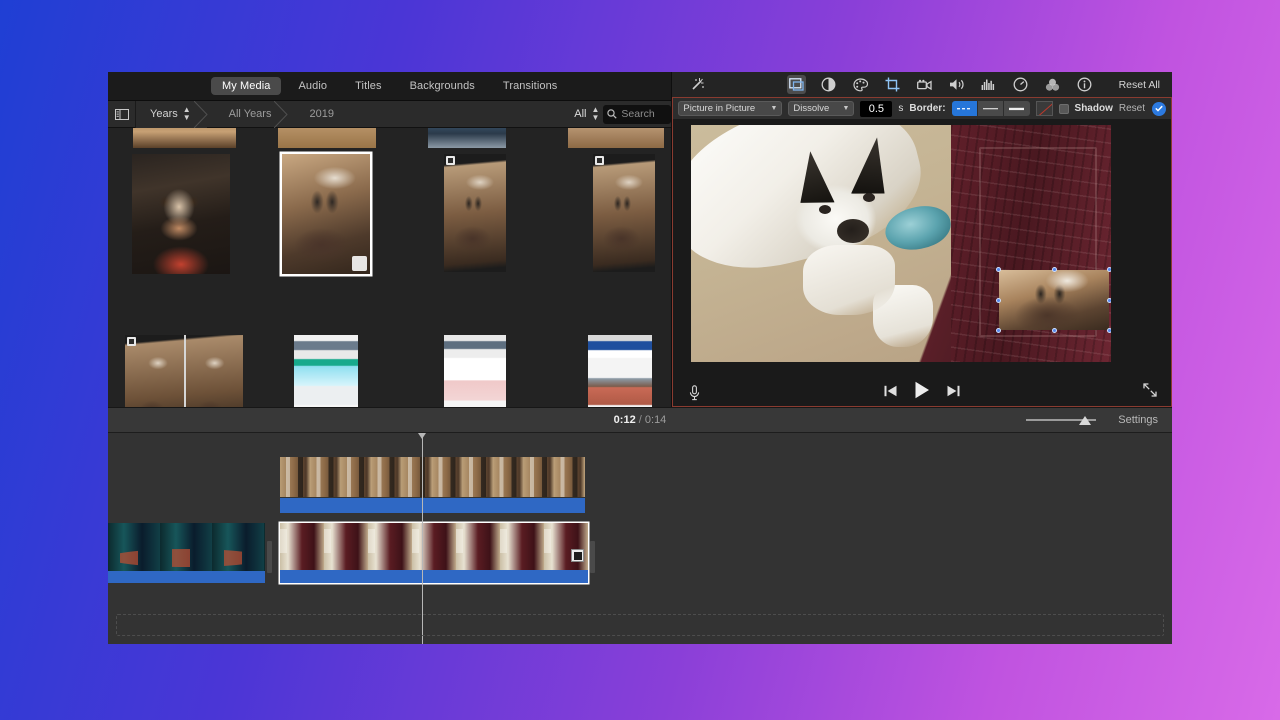 The height and width of the screenshot is (720, 1280). Describe the element at coordinates (719, 108) in the screenshot. I see `overlay-type-label: Picture in Picture` at that location.